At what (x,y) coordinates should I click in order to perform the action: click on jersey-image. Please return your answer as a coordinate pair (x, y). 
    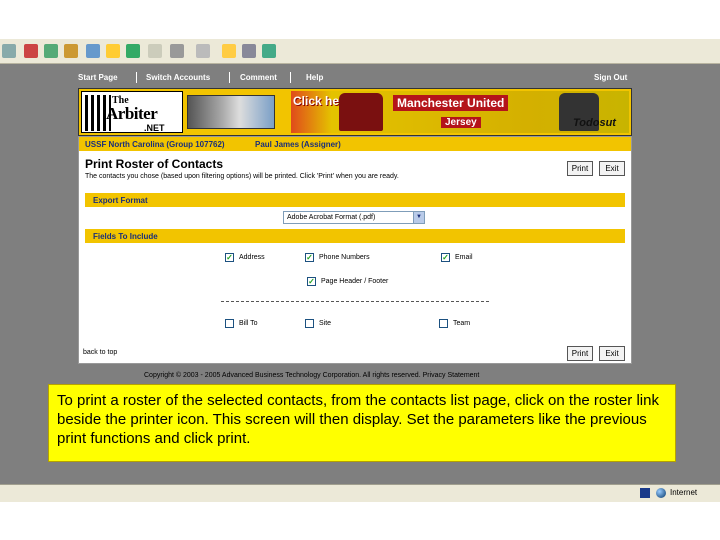
    Looking at the image, I should click on (361, 112).